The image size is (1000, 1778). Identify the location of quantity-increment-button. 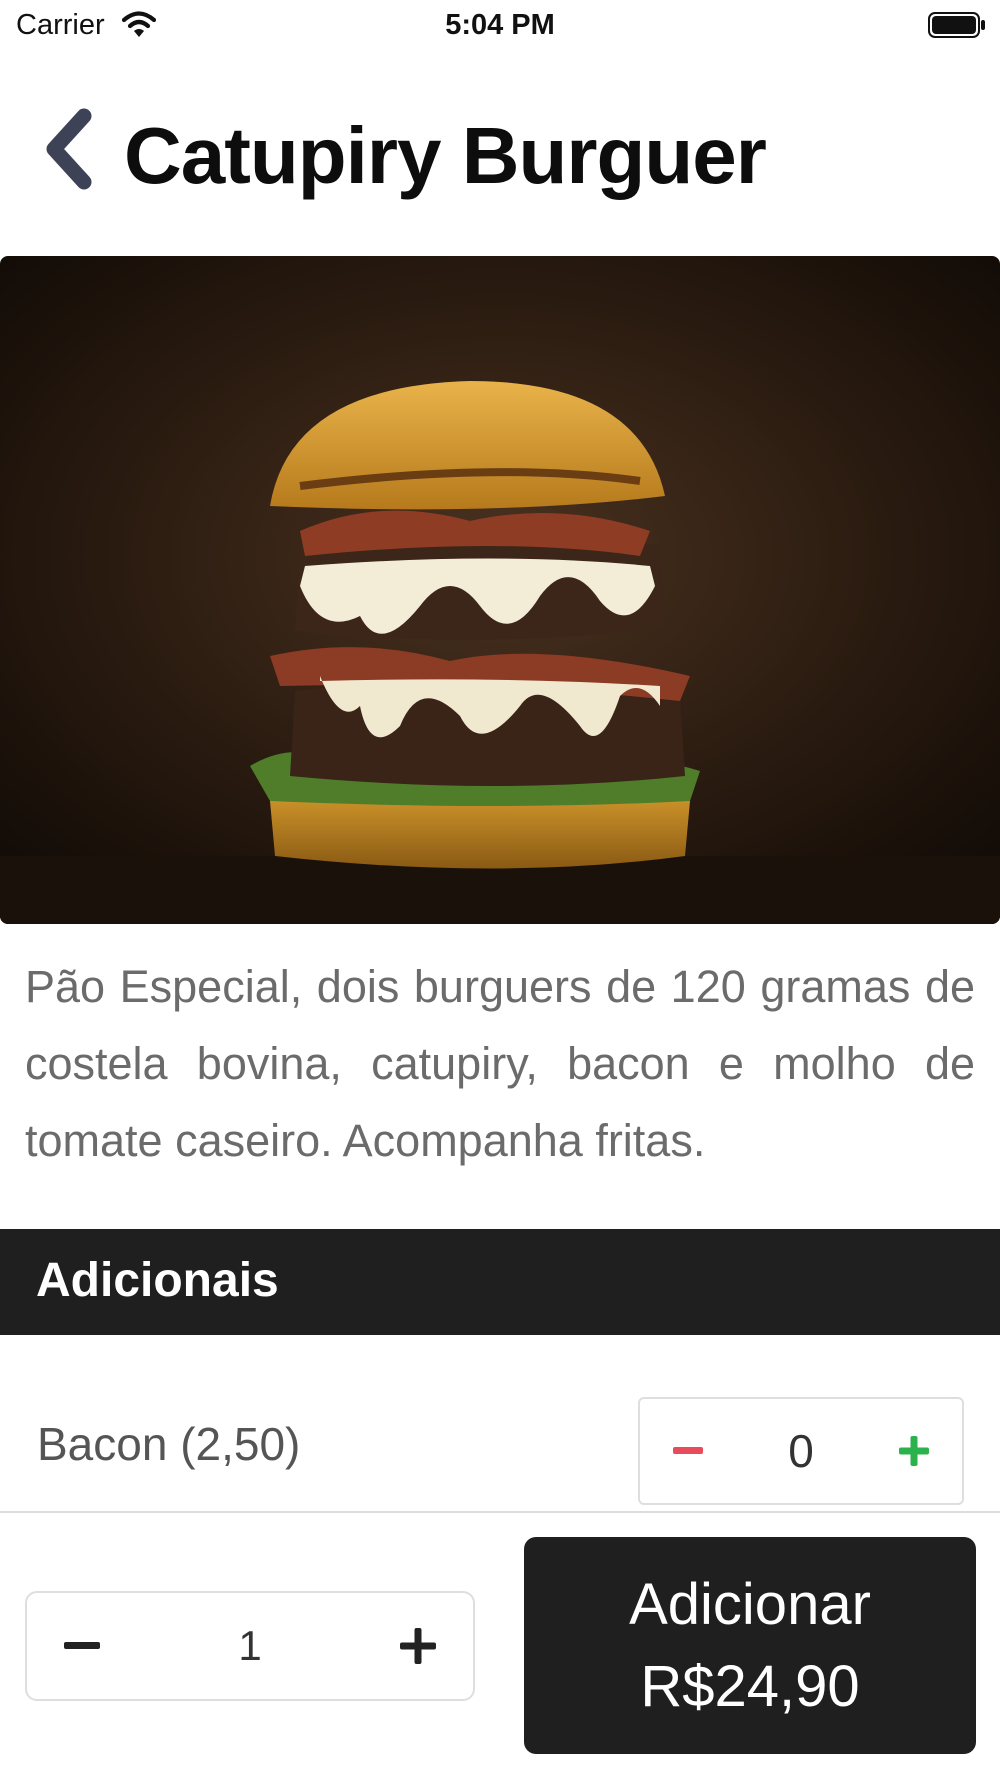
(418, 1646).